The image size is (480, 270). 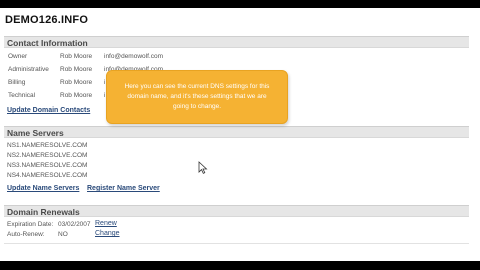 What do you see at coordinates (47, 20) in the screenshot?
I see `domain-title: DEMO126.INFO` at bounding box center [47, 20].